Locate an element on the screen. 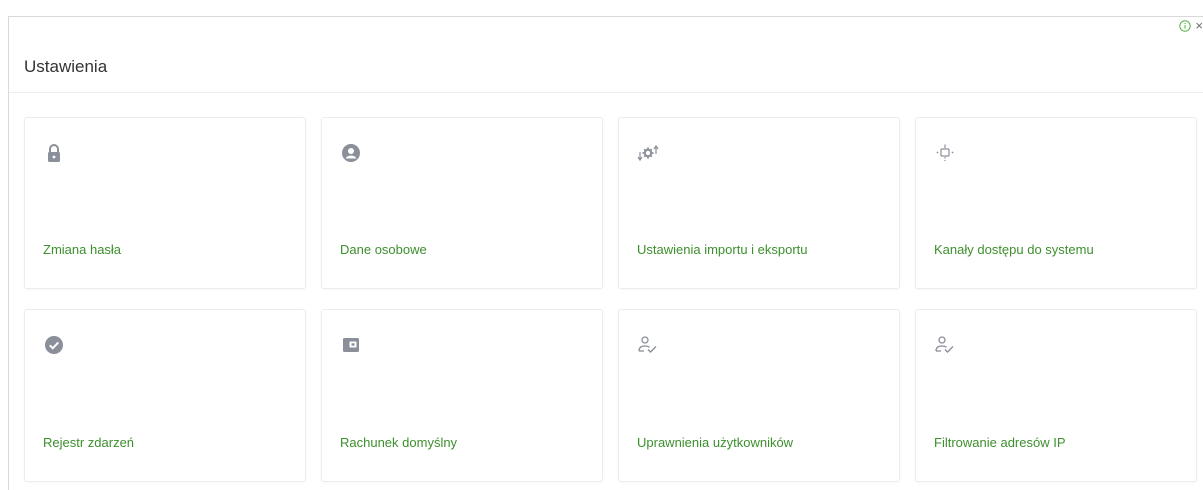 The image size is (1203, 490). tile-label: Dane osobowe is located at coordinates (383, 249).